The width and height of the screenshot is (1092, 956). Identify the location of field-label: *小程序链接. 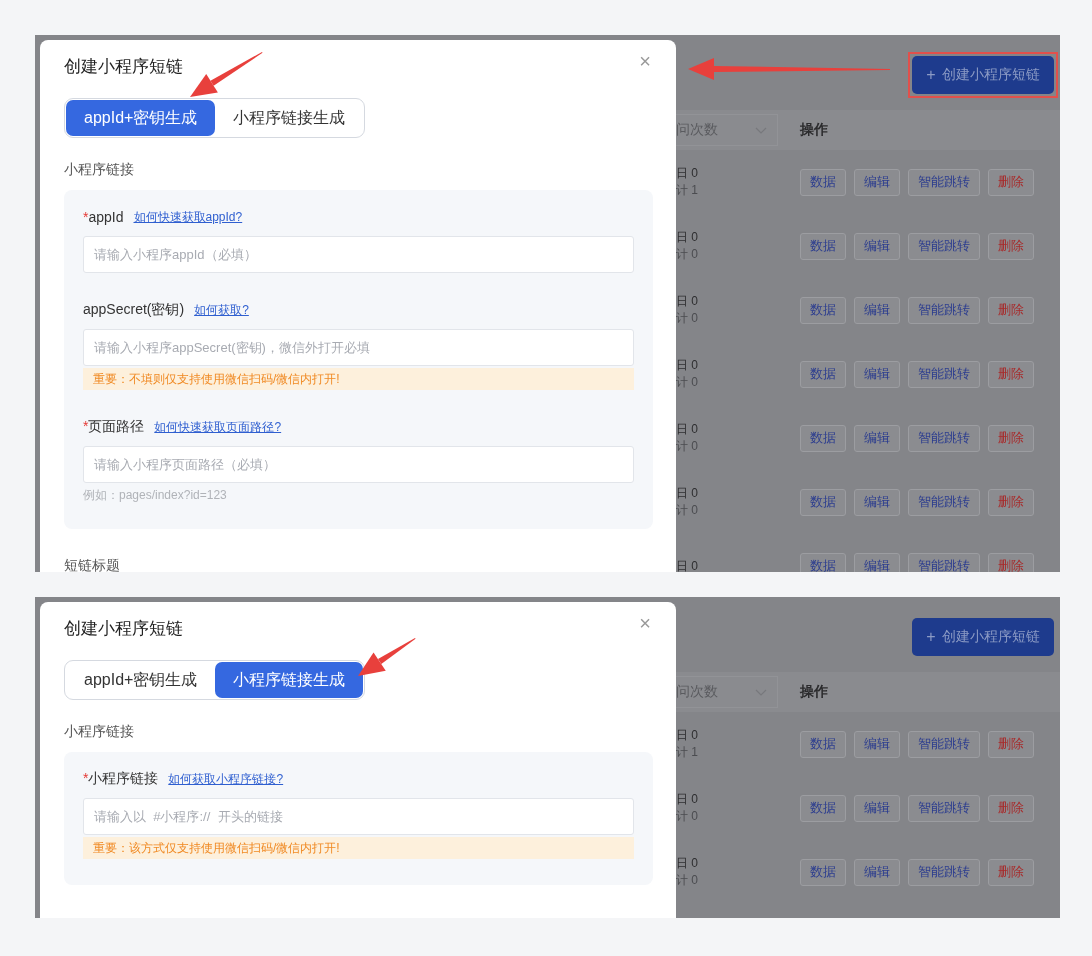
(121, 779).